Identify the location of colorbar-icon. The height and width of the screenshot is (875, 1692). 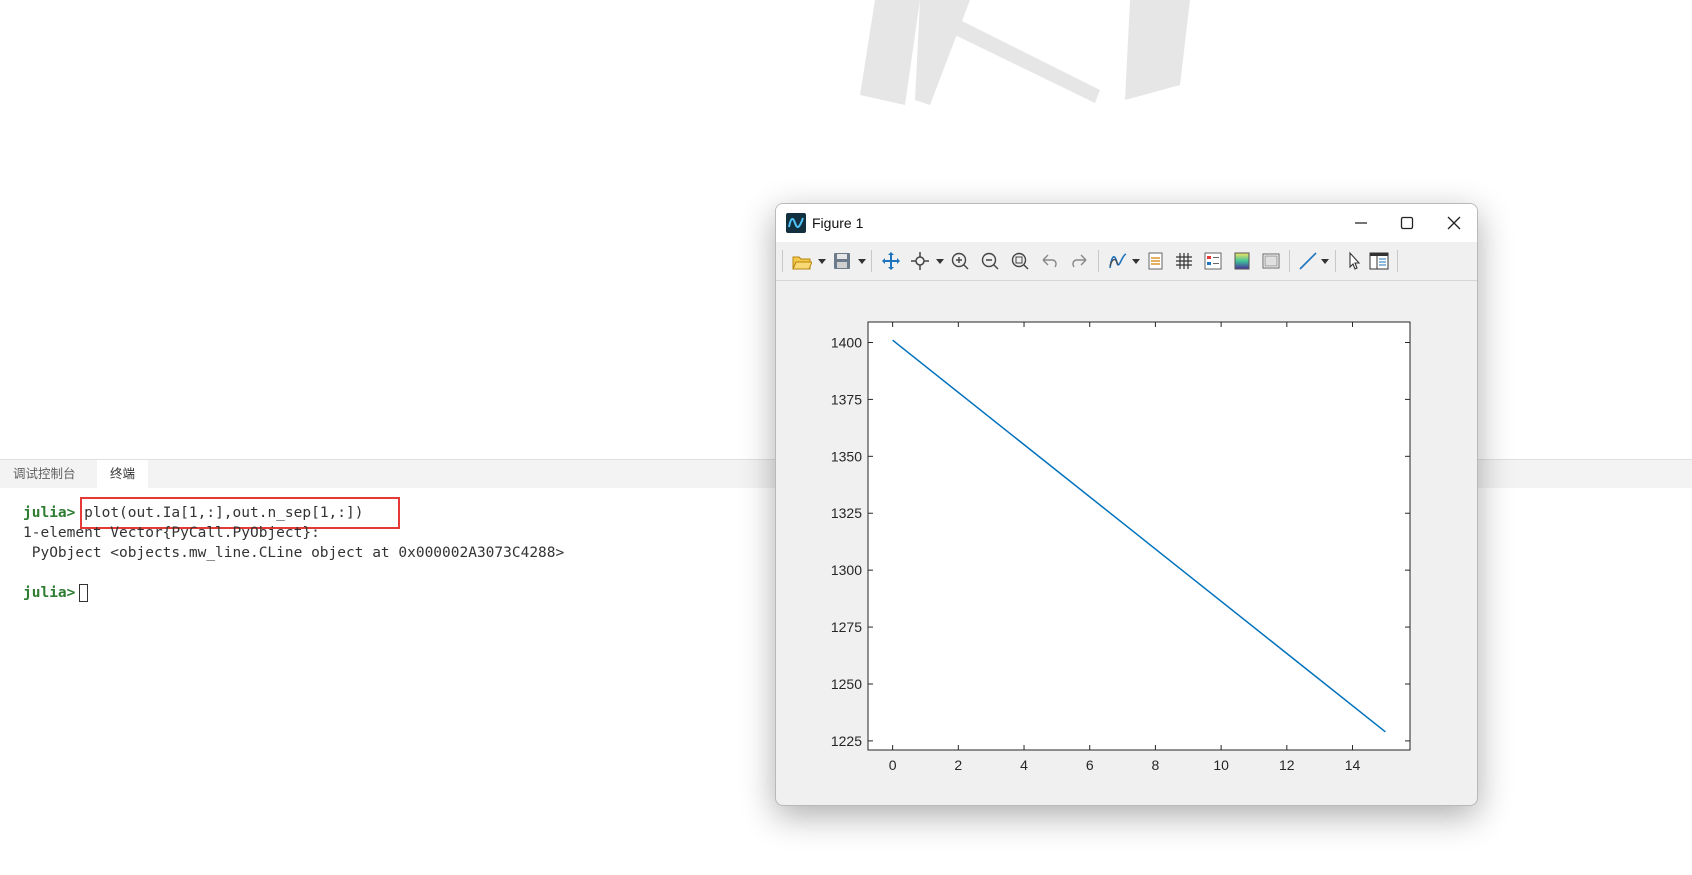
(1242, 261).